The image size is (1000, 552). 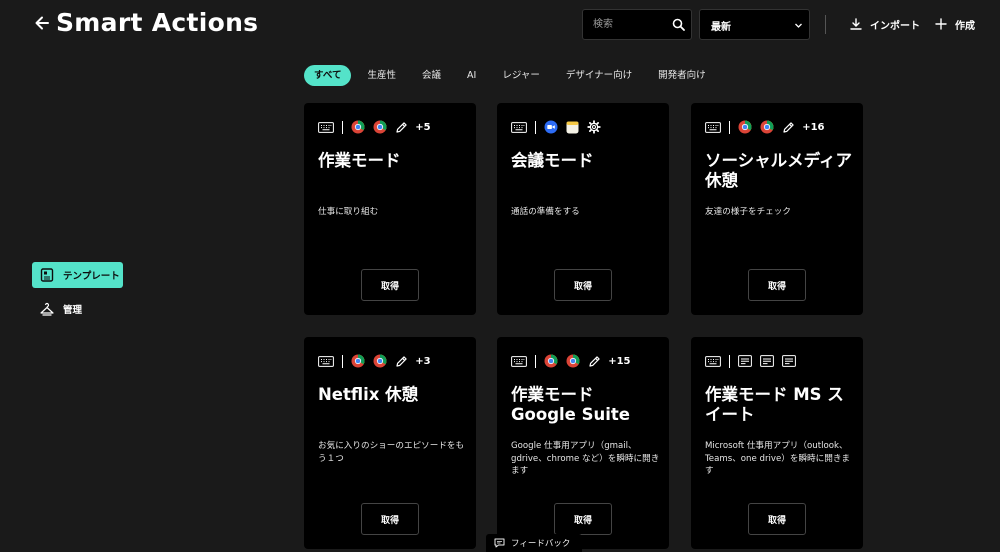 What do you see at coordinates (583, 209) in the screenshot?
I see `template-card: 会議モード通話の準備をする取得` at bounding box center [583, 209].